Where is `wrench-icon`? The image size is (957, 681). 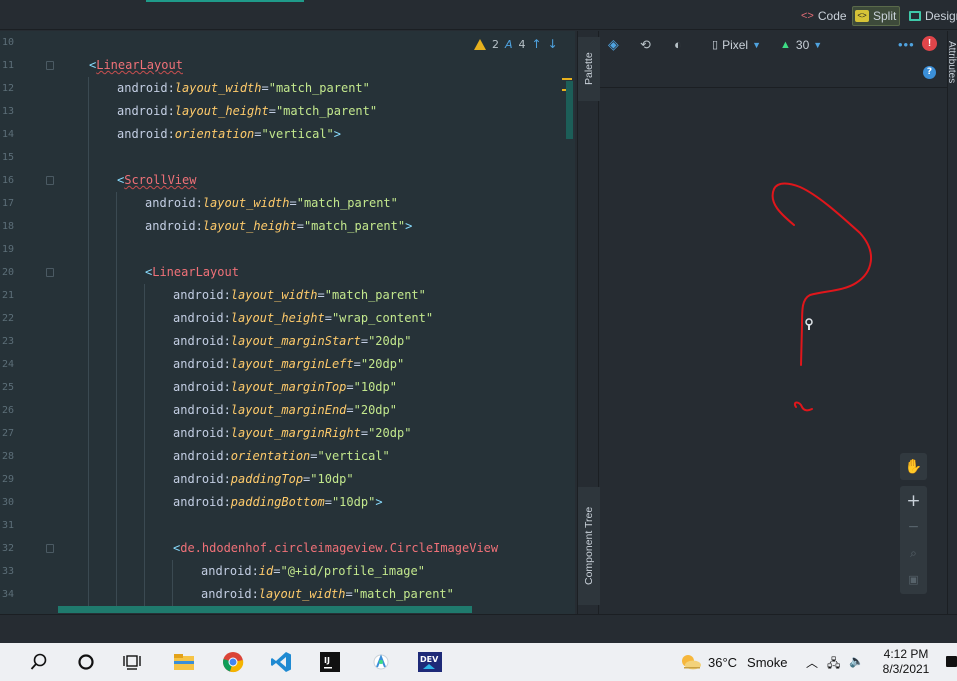 wrench-icon is located at coordinates (809, 324).